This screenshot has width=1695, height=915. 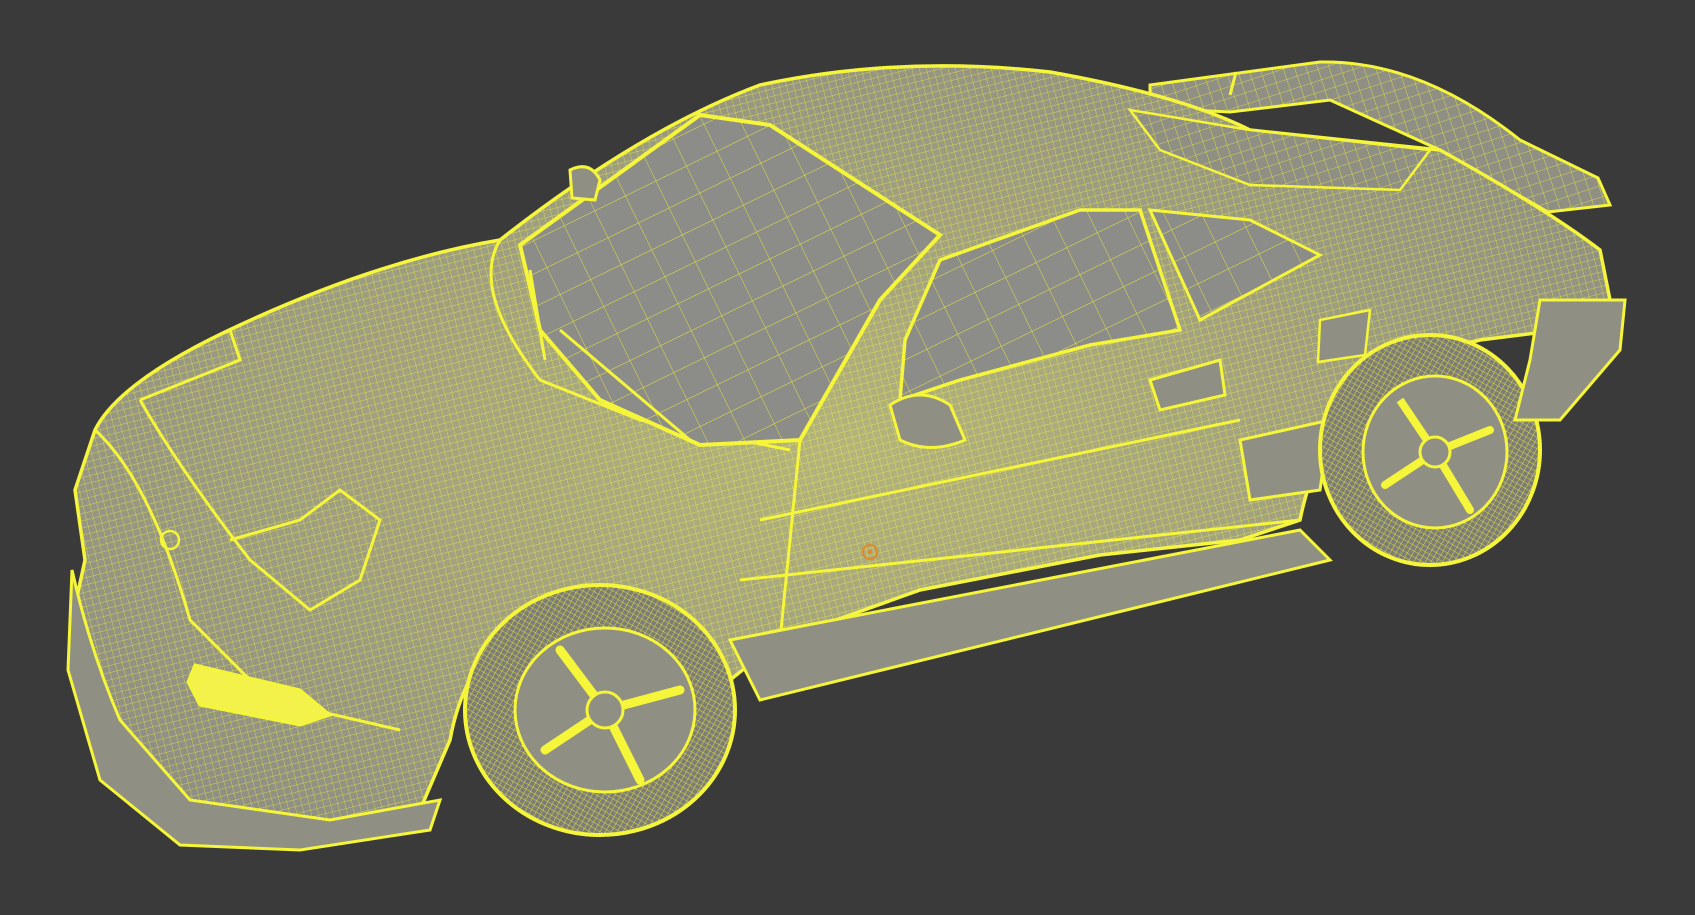 What do you see at coordinates (600, 710) in the screenshot?
I see `front-wheel` at bounding box center [600, 710].